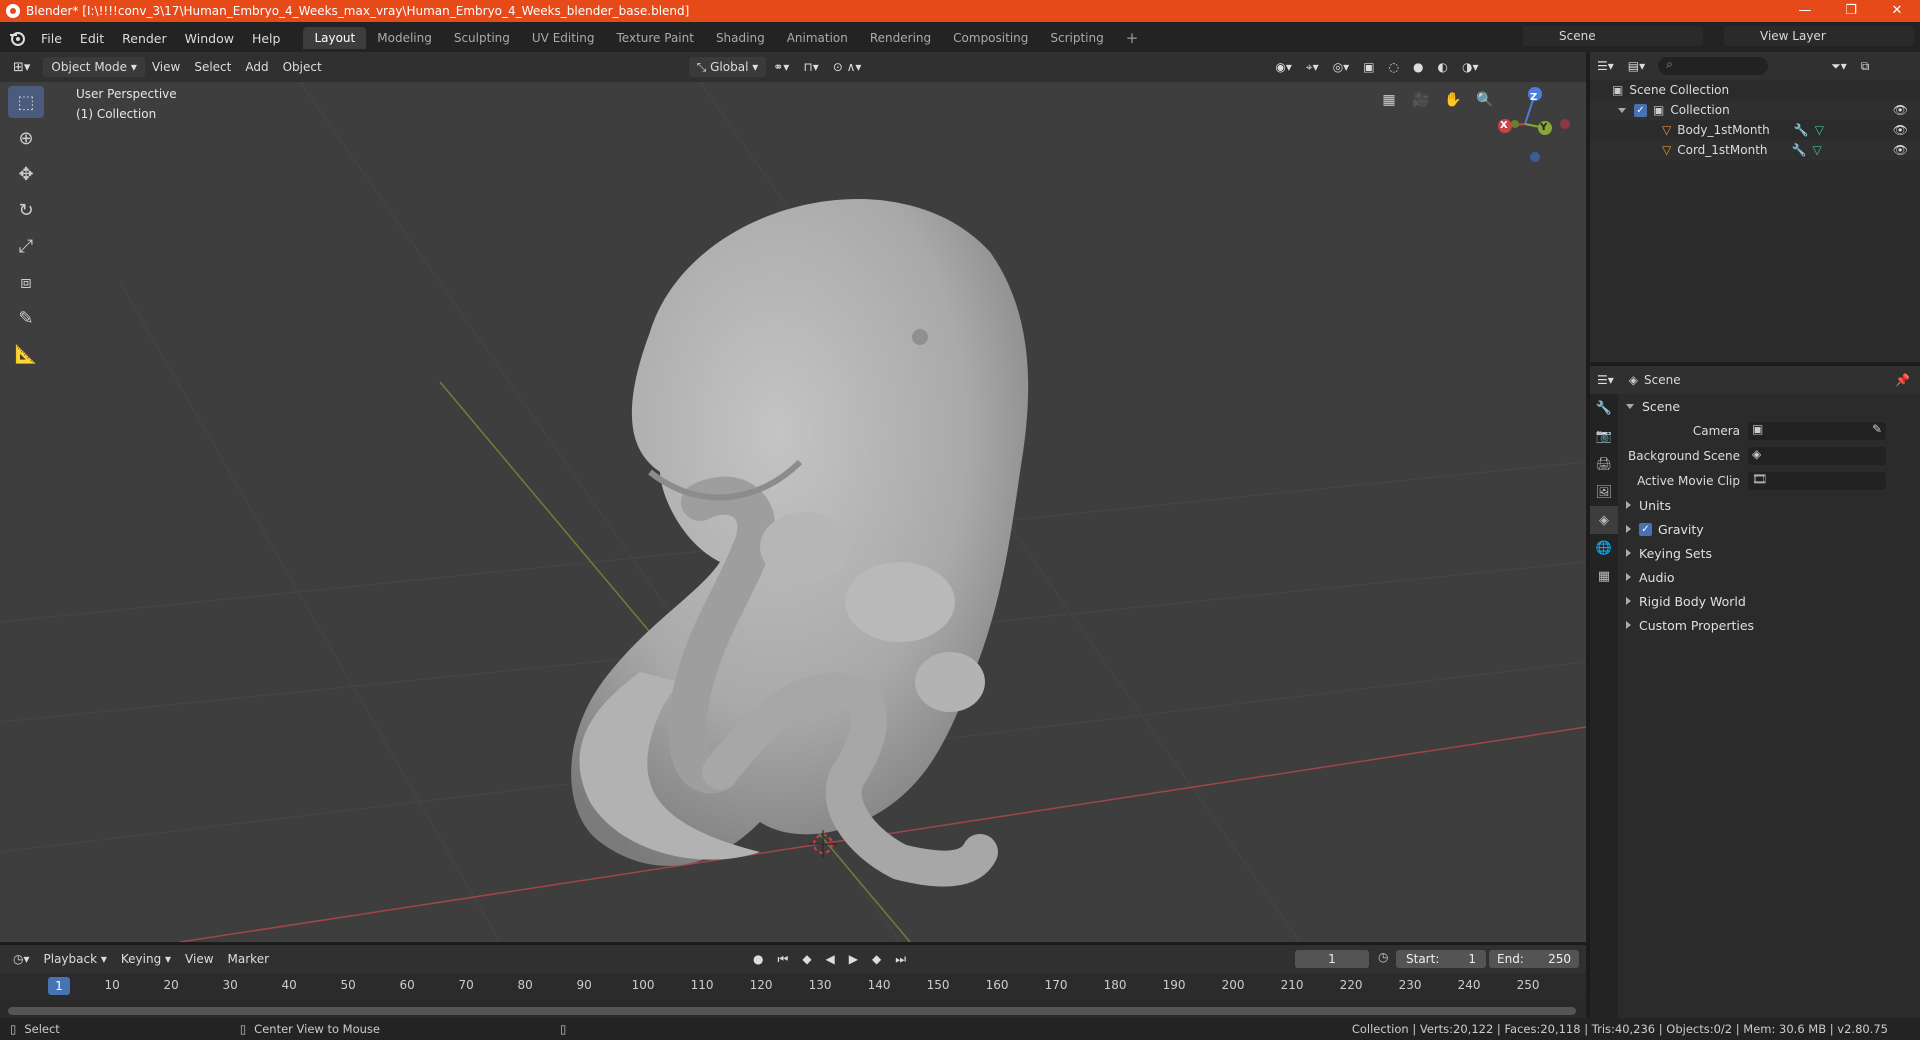  What do you see at coordinates (1769, 553) in the screenshot?
I see `keying-sets-panel: Keying Sets` at bounding box center [1769, 553].